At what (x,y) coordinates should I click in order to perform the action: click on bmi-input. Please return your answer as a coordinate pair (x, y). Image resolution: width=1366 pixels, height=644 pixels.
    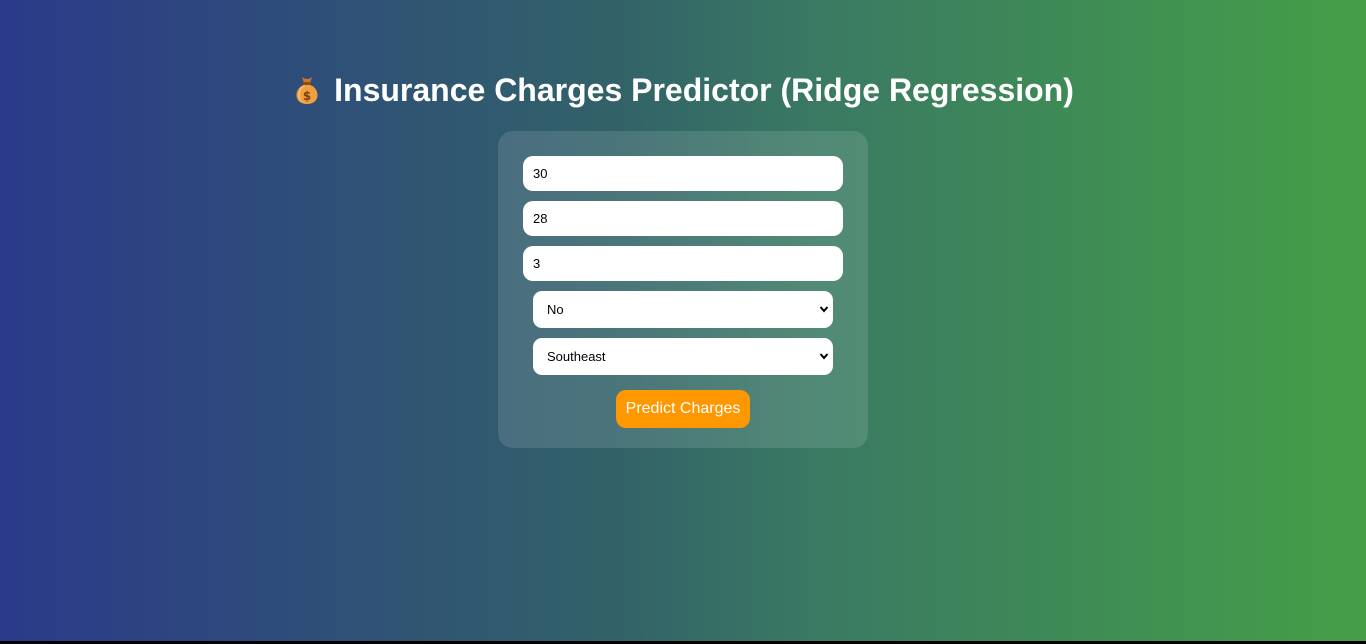
    Looking at the image, I should click on (683, 218).